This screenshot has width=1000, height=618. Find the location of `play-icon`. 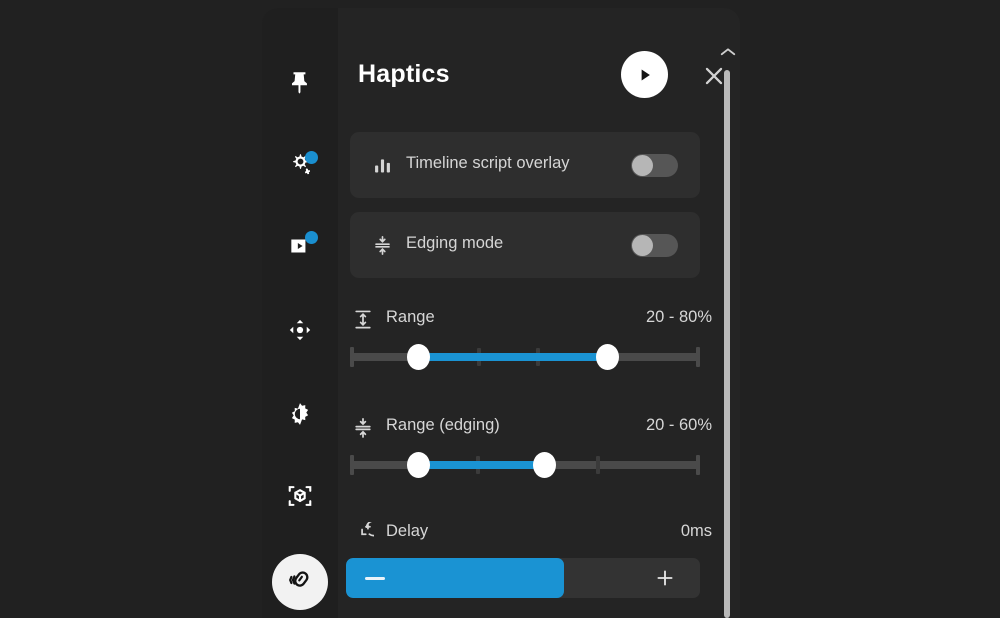

play-icon is located at coordinates (645, 74).